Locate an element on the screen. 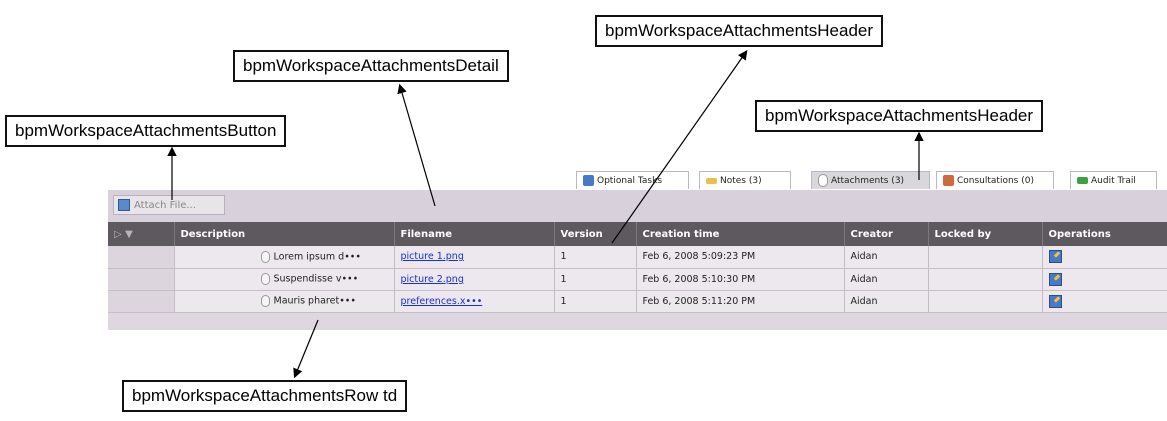 This screenshot has width=1167, height=421. description-cell: Suspendisse v••• is located at coordinates (284, 279).